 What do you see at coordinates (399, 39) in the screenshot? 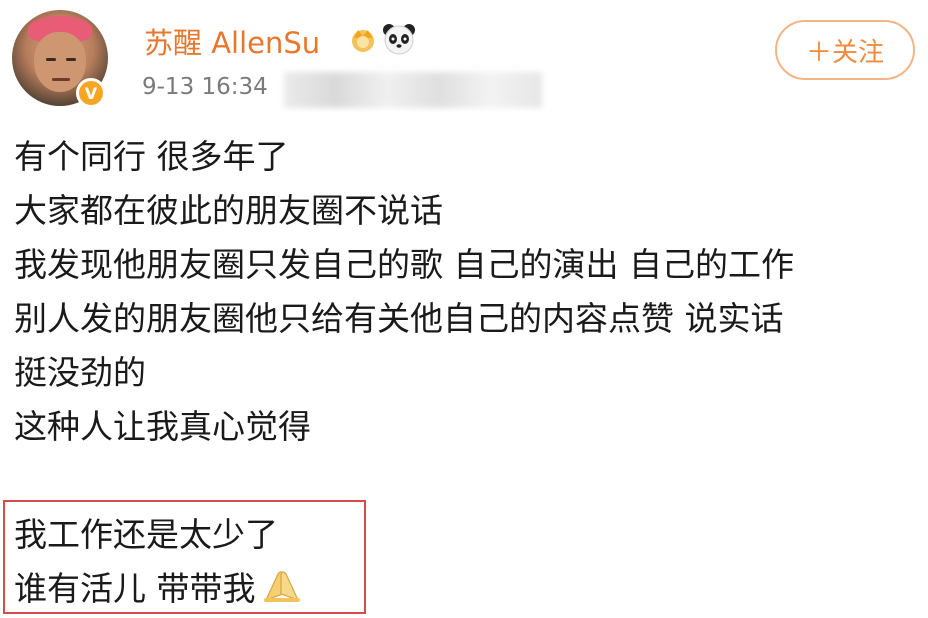
I see `panda-icon` at bounding box center [399, 39].